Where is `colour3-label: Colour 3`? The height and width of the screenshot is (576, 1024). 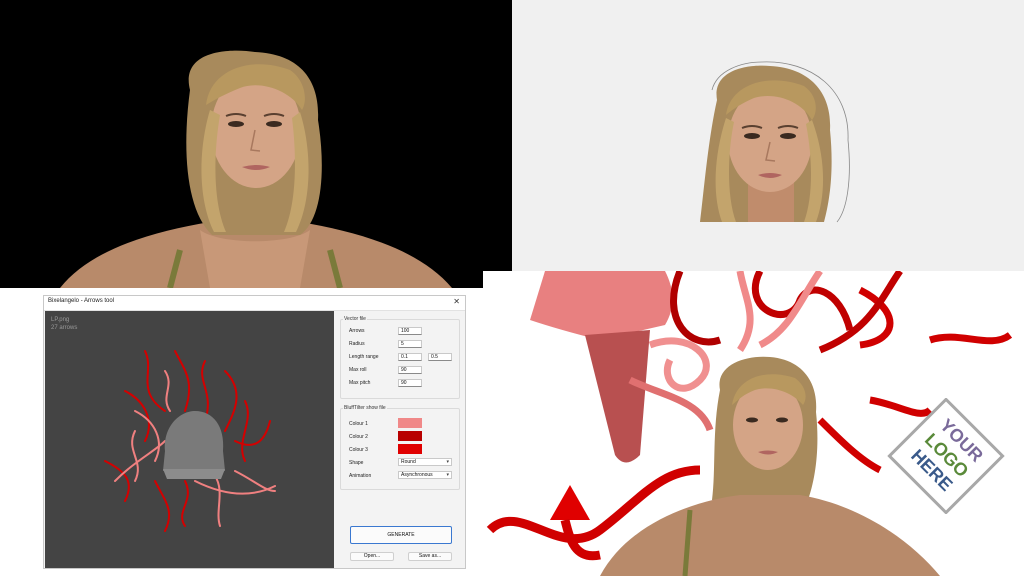 colour3-label: Colour 3 is located at coordinates (358, 450).